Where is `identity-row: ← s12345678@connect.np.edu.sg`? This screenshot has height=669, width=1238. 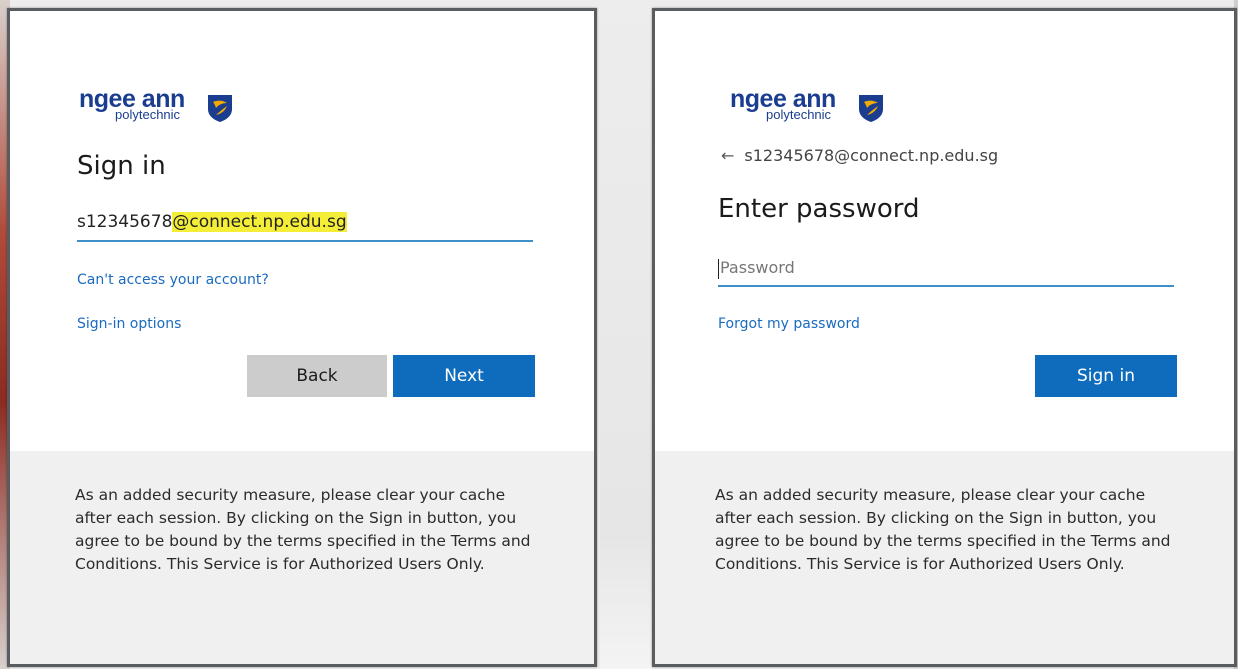
identity-row: ← s12345678@connect.np.edu.sg is located at coordinates (859, 155).